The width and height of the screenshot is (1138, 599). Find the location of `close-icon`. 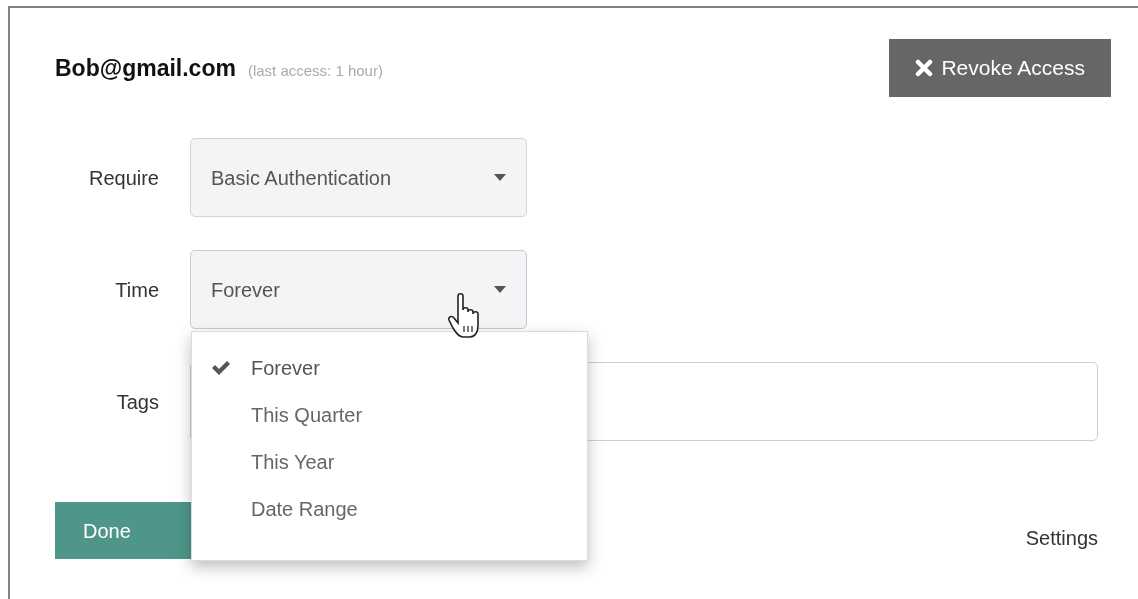

close-icon is located at coordinates (924, 68).